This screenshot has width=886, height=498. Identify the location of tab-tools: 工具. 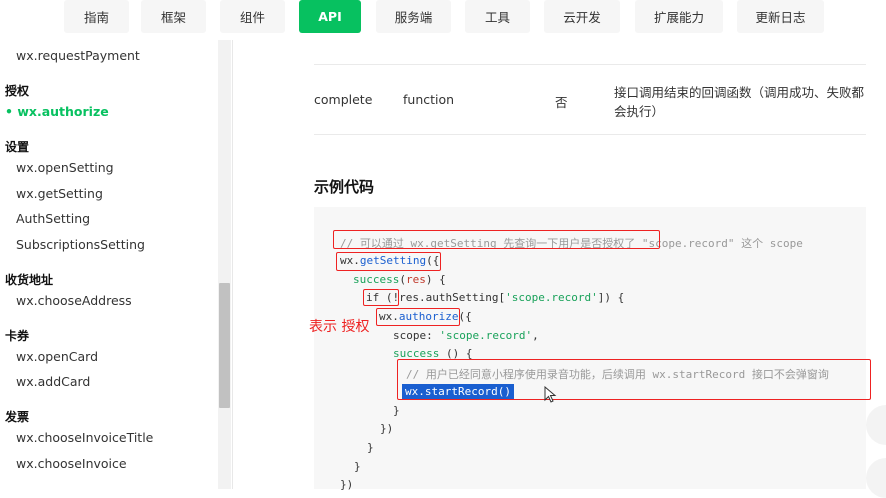
(497, 16).